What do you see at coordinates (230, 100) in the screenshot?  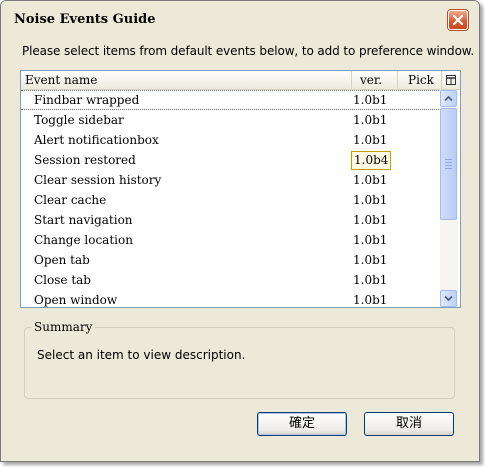 I see `table-row: Findbar wrapped 1.0b1` at bounding box center [230, 100].